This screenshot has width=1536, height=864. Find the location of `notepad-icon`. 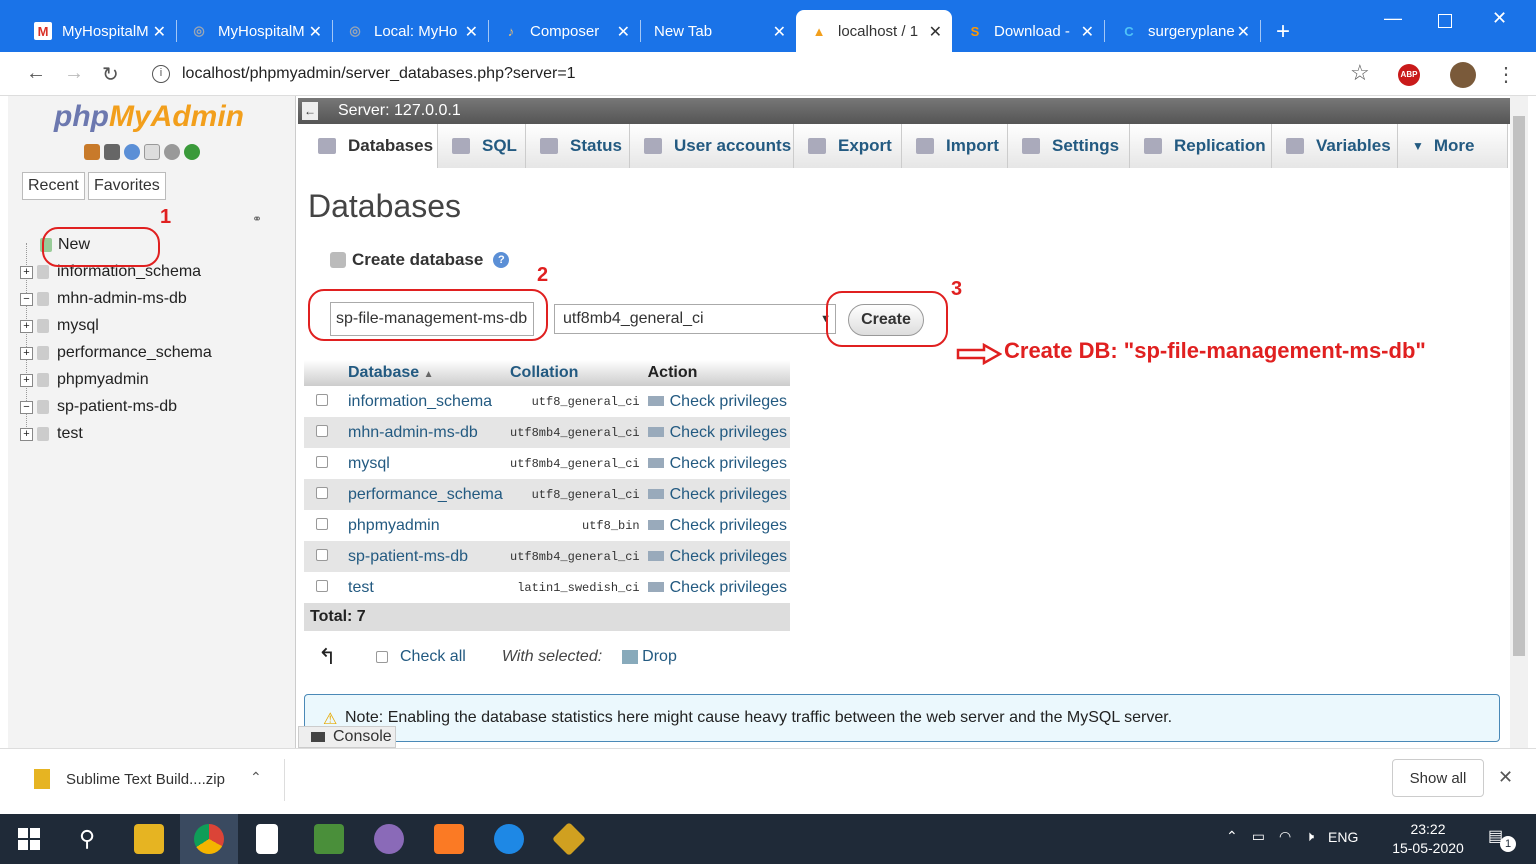

notepad-icon is located at coordinates (267, 839).